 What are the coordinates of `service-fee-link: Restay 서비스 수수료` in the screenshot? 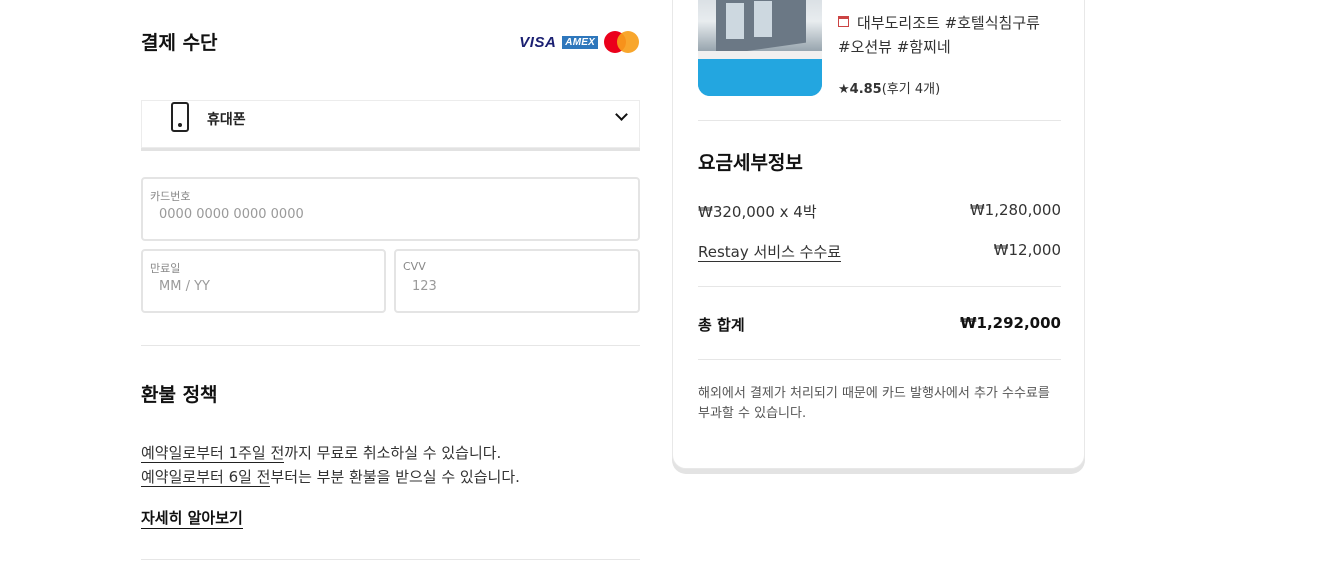 It's located at (770, 252).